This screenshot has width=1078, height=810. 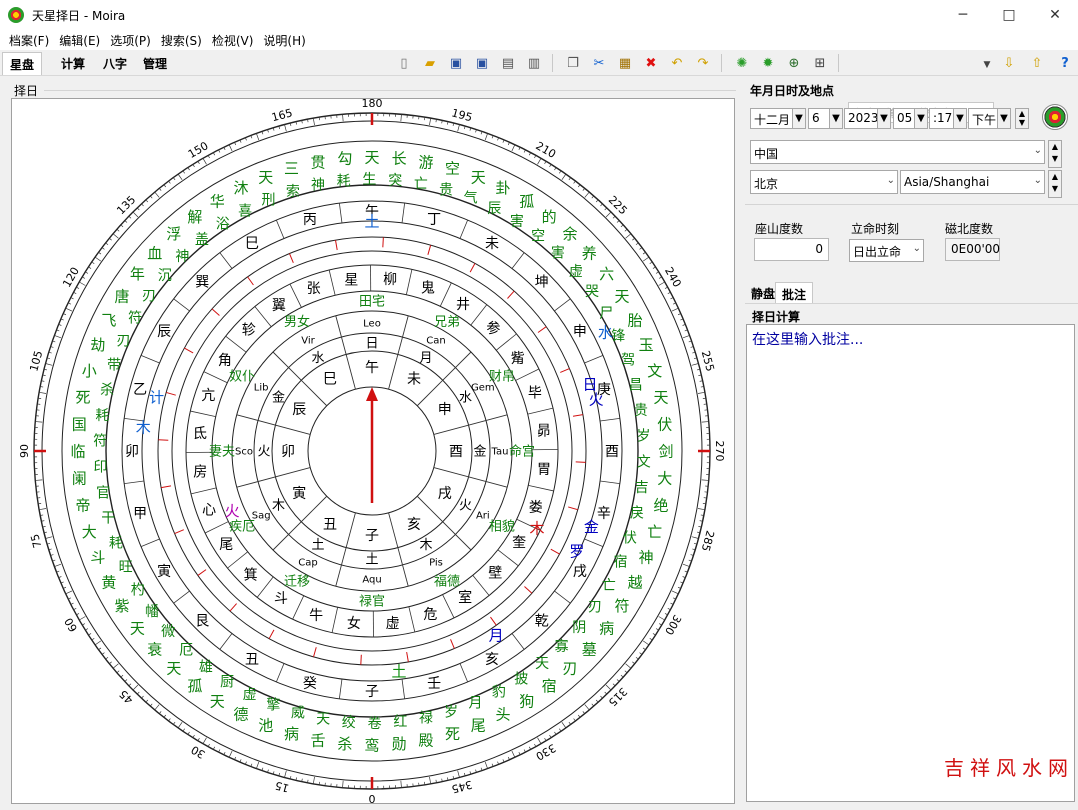 What do you see at coordinates (181, 40) in the screenshot?
I see `menu-search: 搜索(S)` at bounding box center [181, 40].